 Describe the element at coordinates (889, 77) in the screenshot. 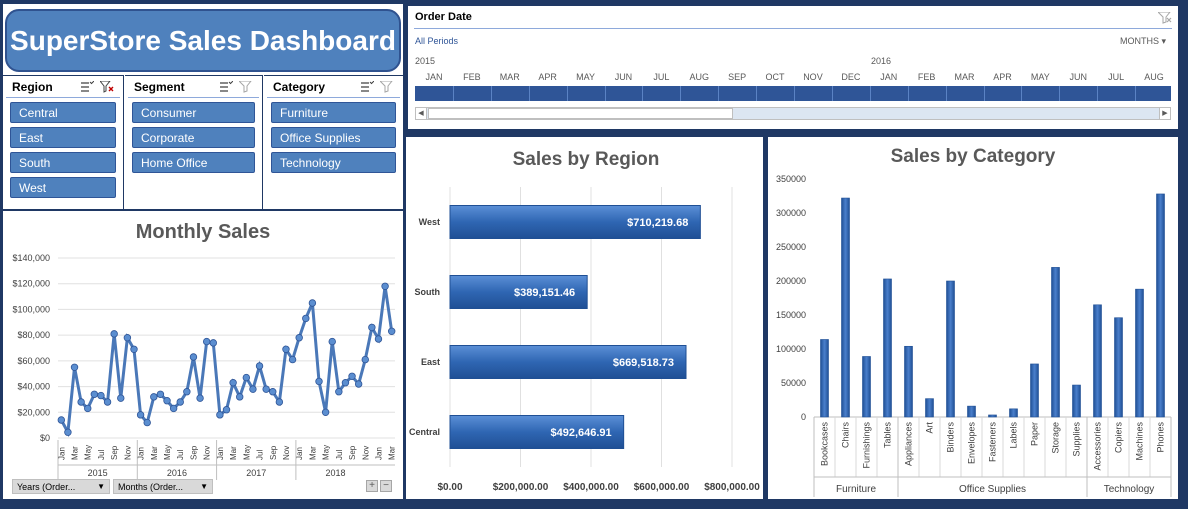

I see `timeline-month-label: JAN` at that location.